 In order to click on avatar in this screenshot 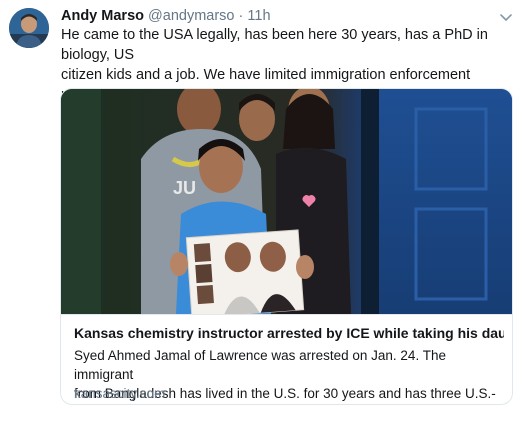, I will do `click(29, 28)`.